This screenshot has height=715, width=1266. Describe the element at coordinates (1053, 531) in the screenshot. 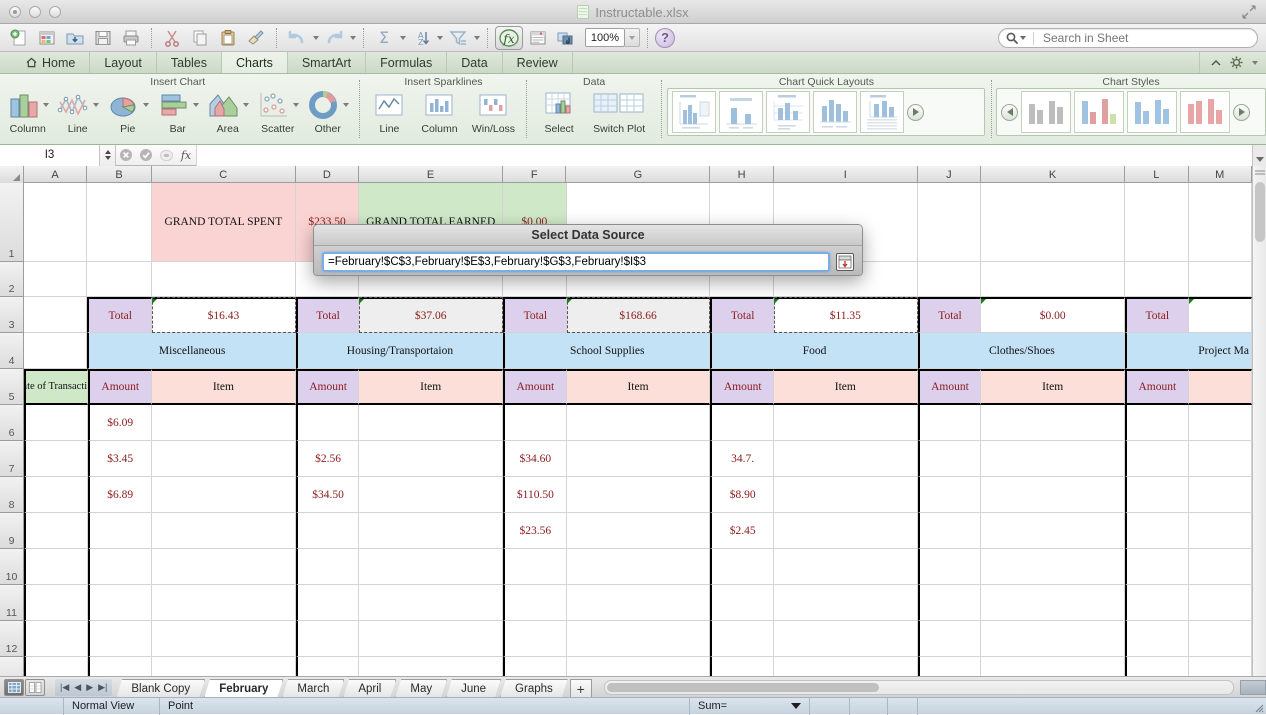

I see `cell-K9` at that location.